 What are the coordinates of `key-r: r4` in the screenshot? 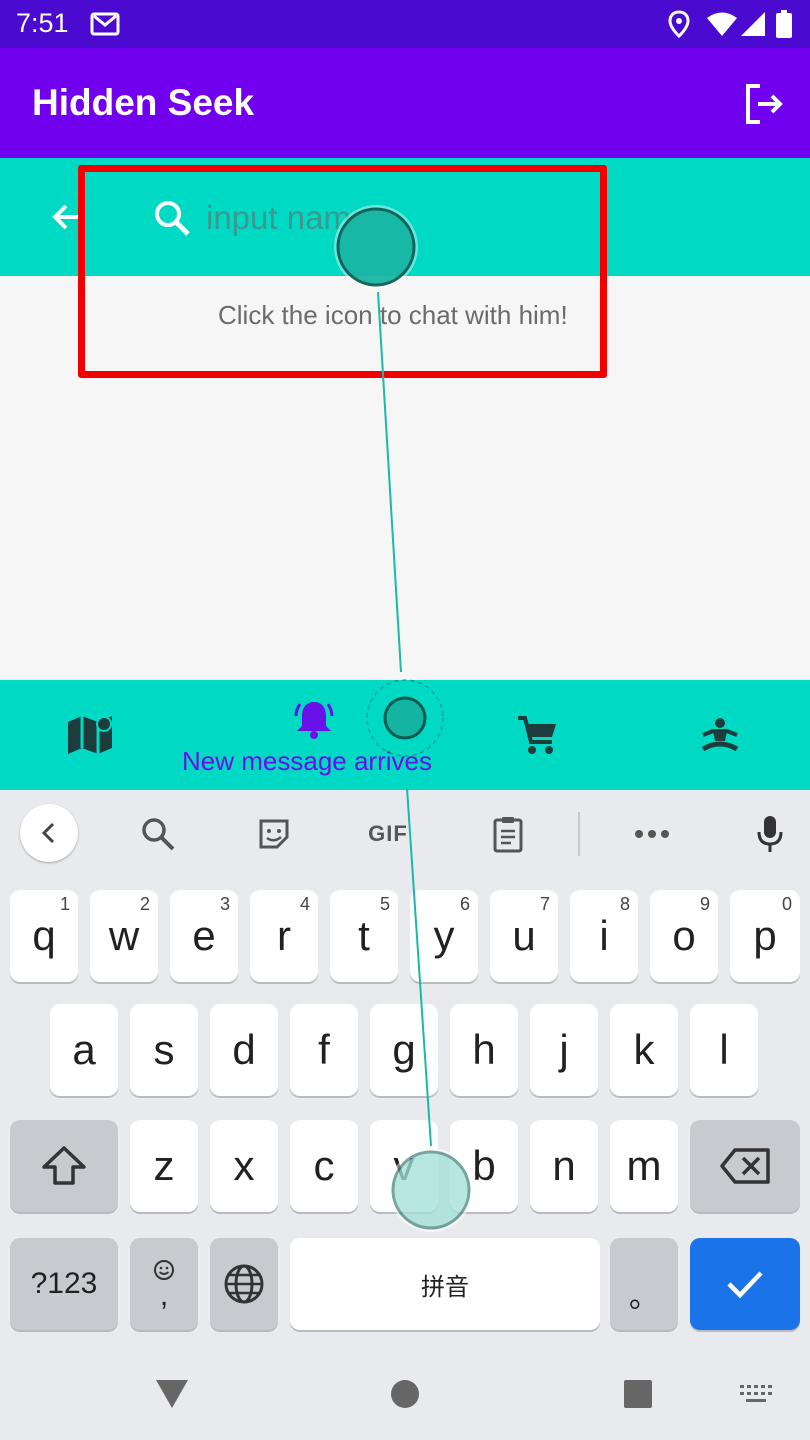 It's located at (284, 936).